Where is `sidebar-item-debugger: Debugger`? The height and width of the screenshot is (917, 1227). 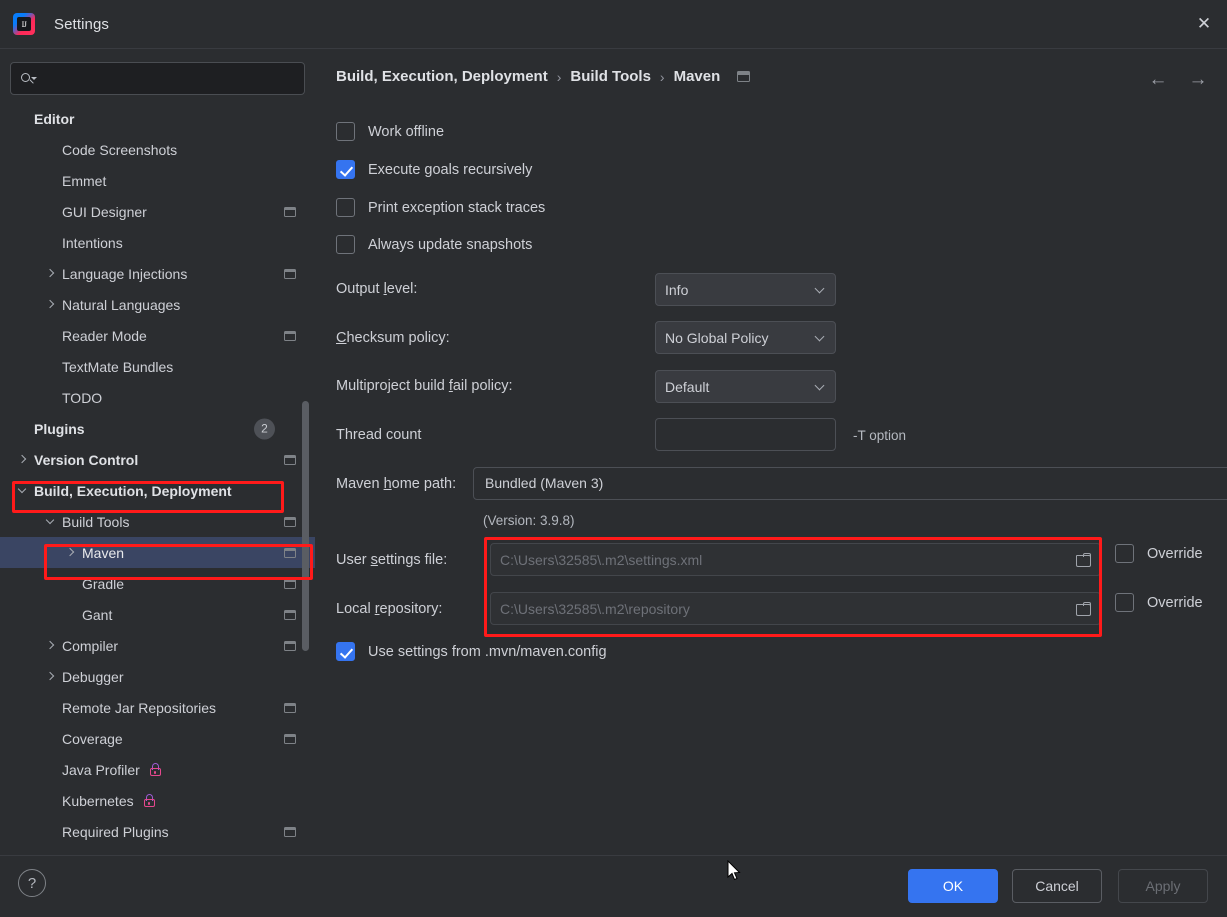
sidebar-item-debugger: Debugger is located at coordinates (157, 676).